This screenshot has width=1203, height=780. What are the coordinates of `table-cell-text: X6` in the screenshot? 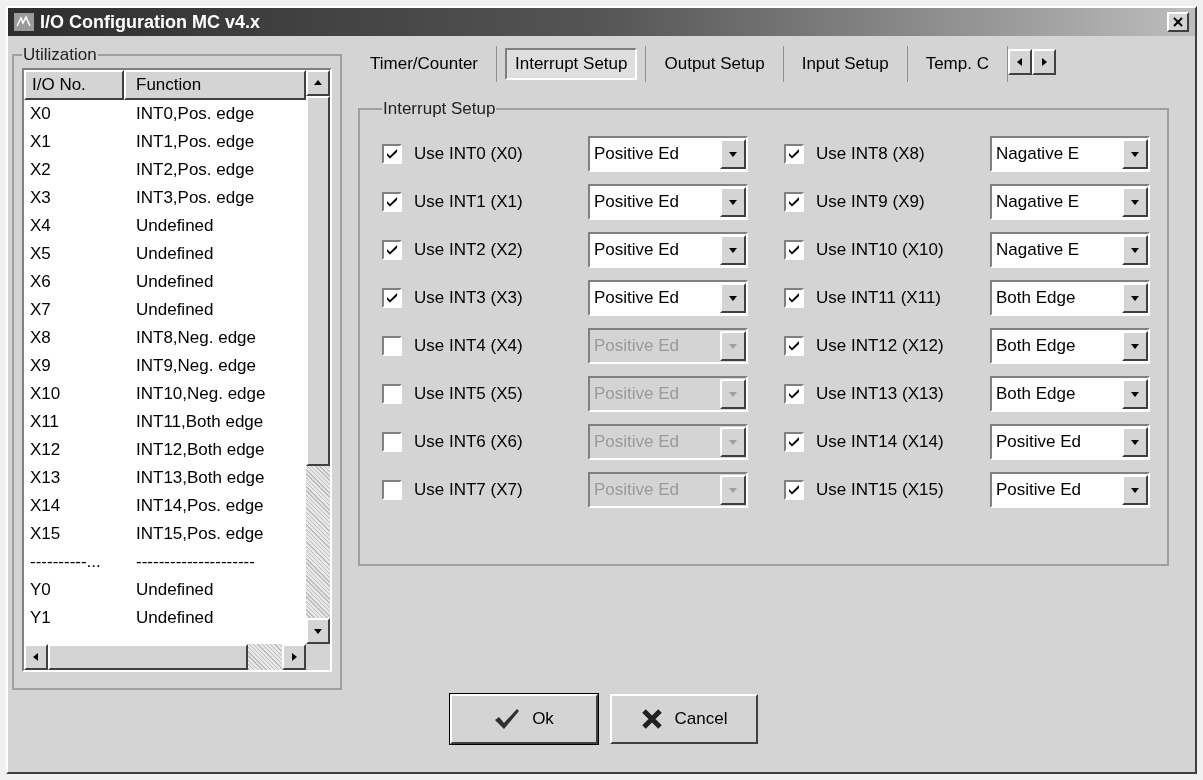 It's located at (40, 281).